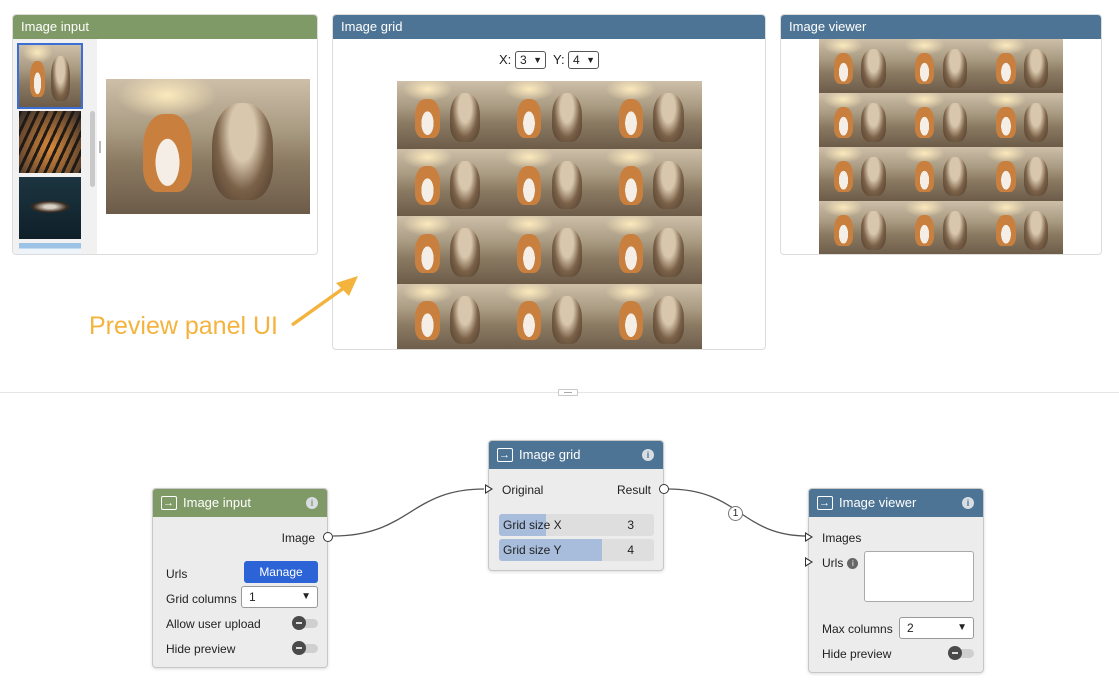 The image size is (1119, 692). What do you see at coordinates (532, 550) in the screenshot?
I see `slider-label: Grid size Y` at bounding box center [532, 550].